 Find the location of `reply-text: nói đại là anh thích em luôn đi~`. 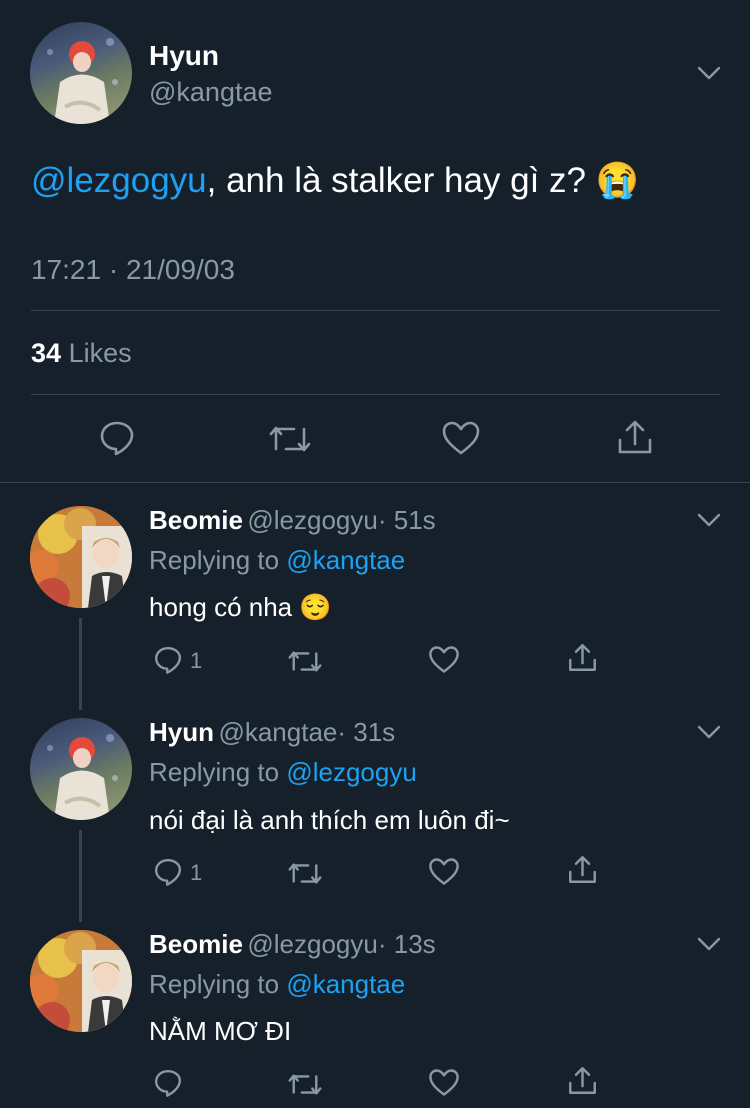

reply-text: nói đại là anh thích em luôn đi~ is located at coordinates (329, 820).